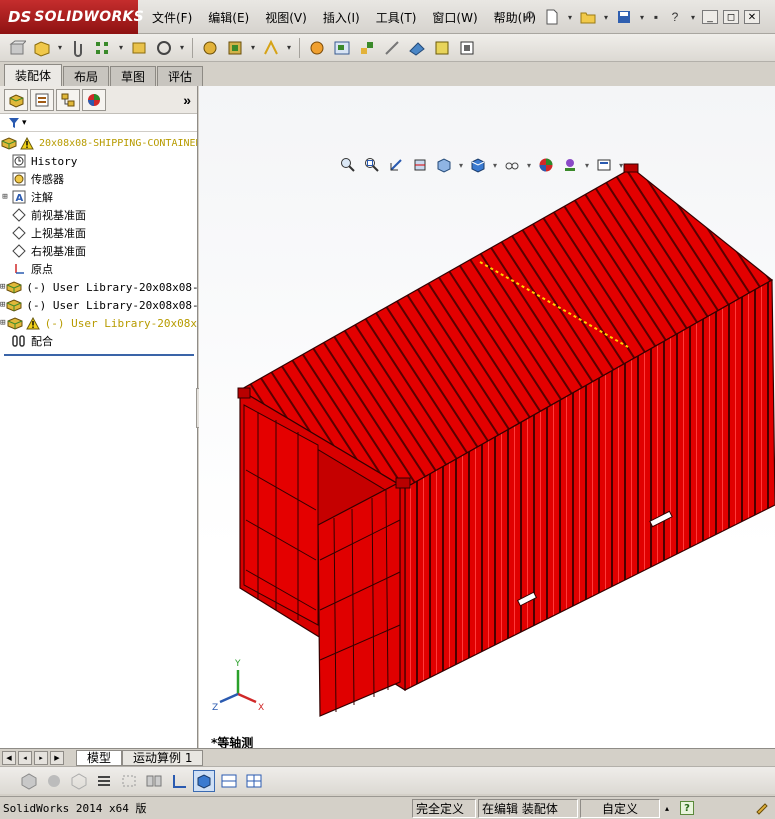 Image resolution: width=775 pixels, height=819 pixels. What do you see at coordinates (42, 99) in the screenshot?
I see `property-manager-tab-icon` at bounding box center [42, 99].